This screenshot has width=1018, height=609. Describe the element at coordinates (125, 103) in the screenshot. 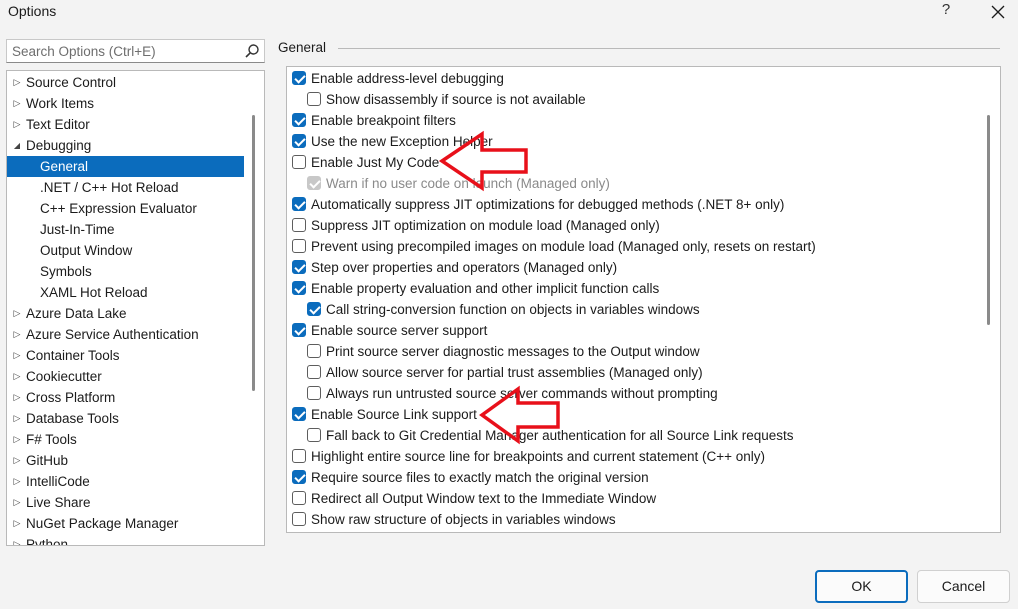

I see `tree-item-work-items: ▷ Work Items` at that location.